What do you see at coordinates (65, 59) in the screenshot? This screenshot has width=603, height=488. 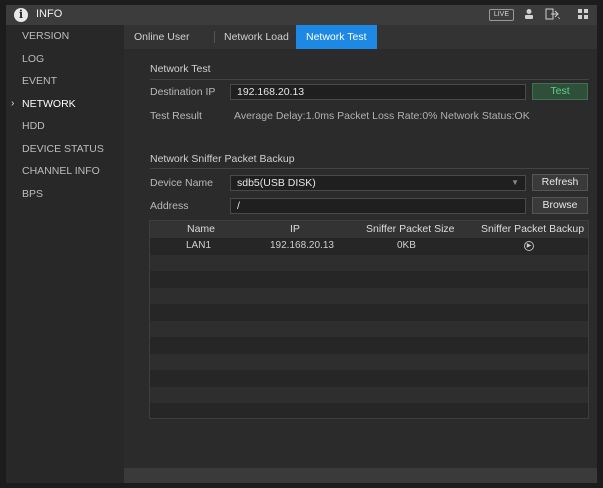 I see `sidebar-item-log: LOG` at bounding box center [65, 59].